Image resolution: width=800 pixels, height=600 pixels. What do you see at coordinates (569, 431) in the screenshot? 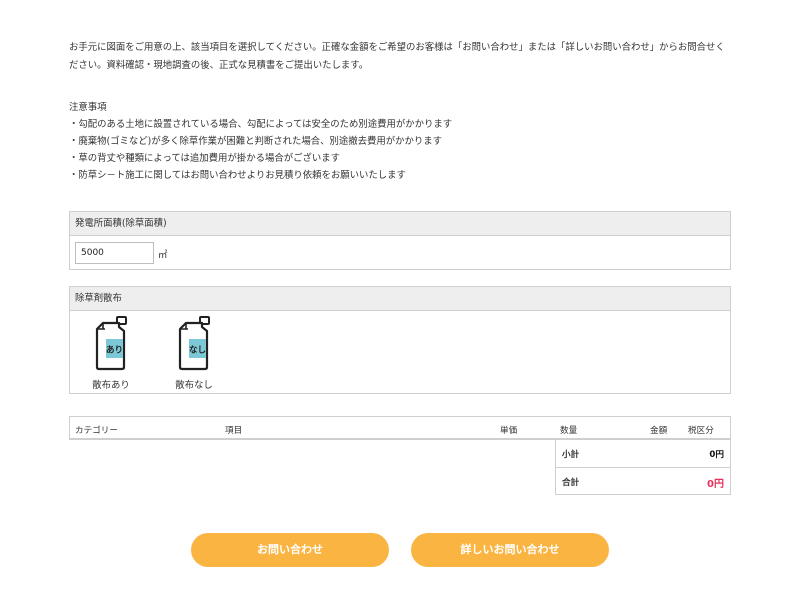
I see `header-quantity: 数量` at bounding box center [569, 431].